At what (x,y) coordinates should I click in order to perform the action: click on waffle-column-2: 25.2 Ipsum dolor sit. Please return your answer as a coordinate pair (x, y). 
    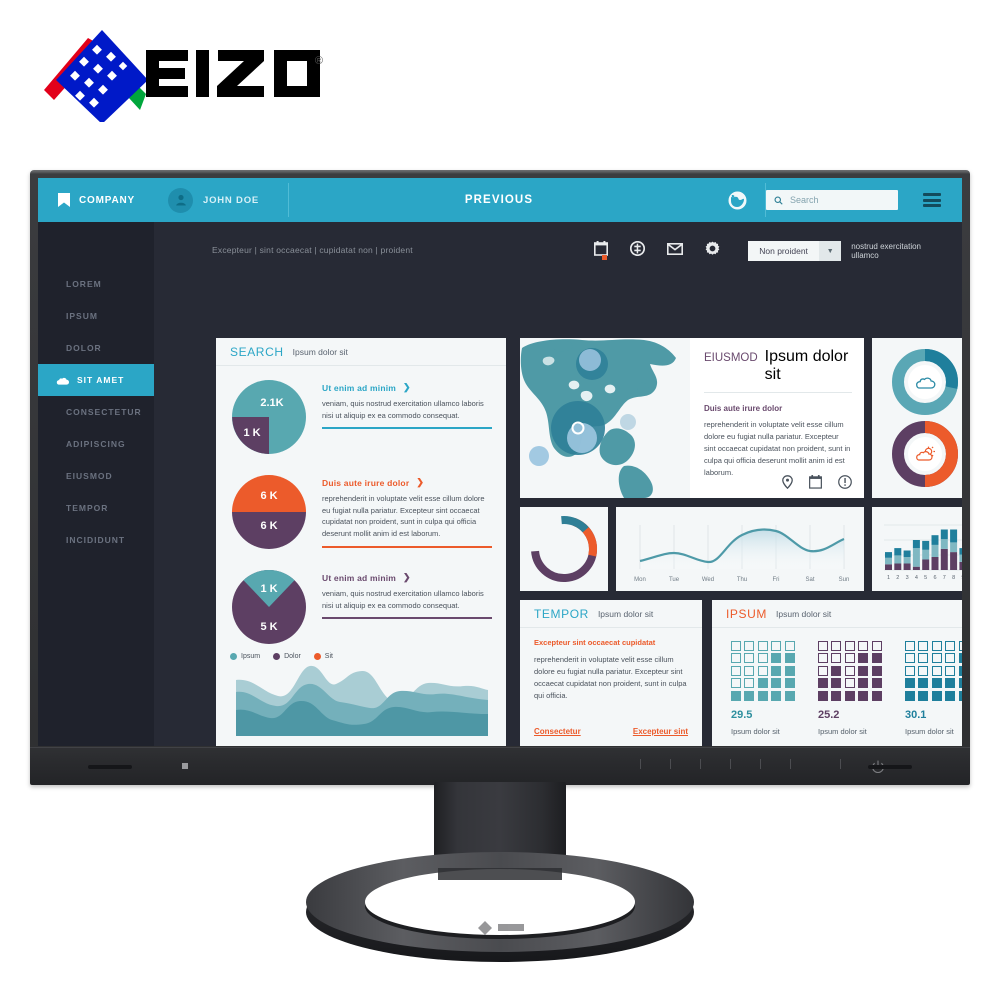
    Looking at the image, I should click on (851, 688).